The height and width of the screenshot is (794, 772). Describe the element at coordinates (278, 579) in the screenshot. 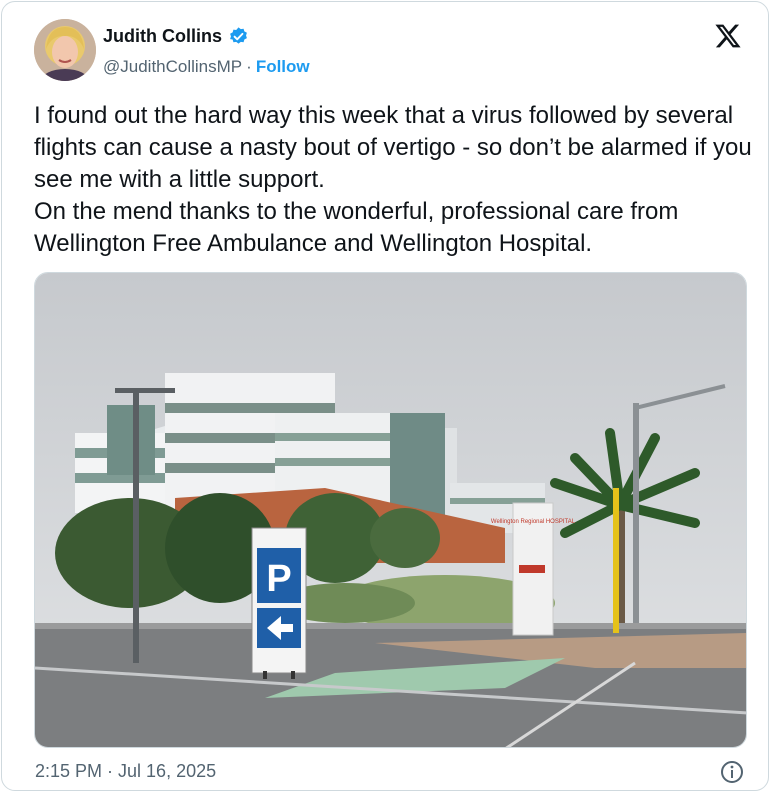

I see `parking-sign-letter: P` at that location.